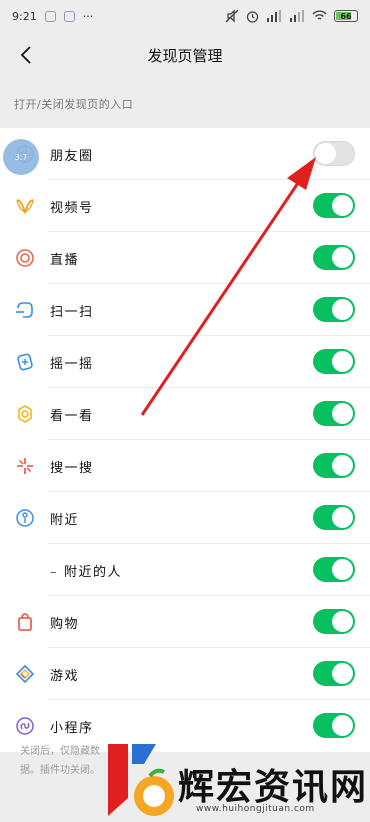 The height and width of the screenshot is (822, 370). What do you see at coordinates (74, 104) in the screenshot?
I see `section-caption: 打开/关闭发现页的入口` at bounding box center [74, 104].